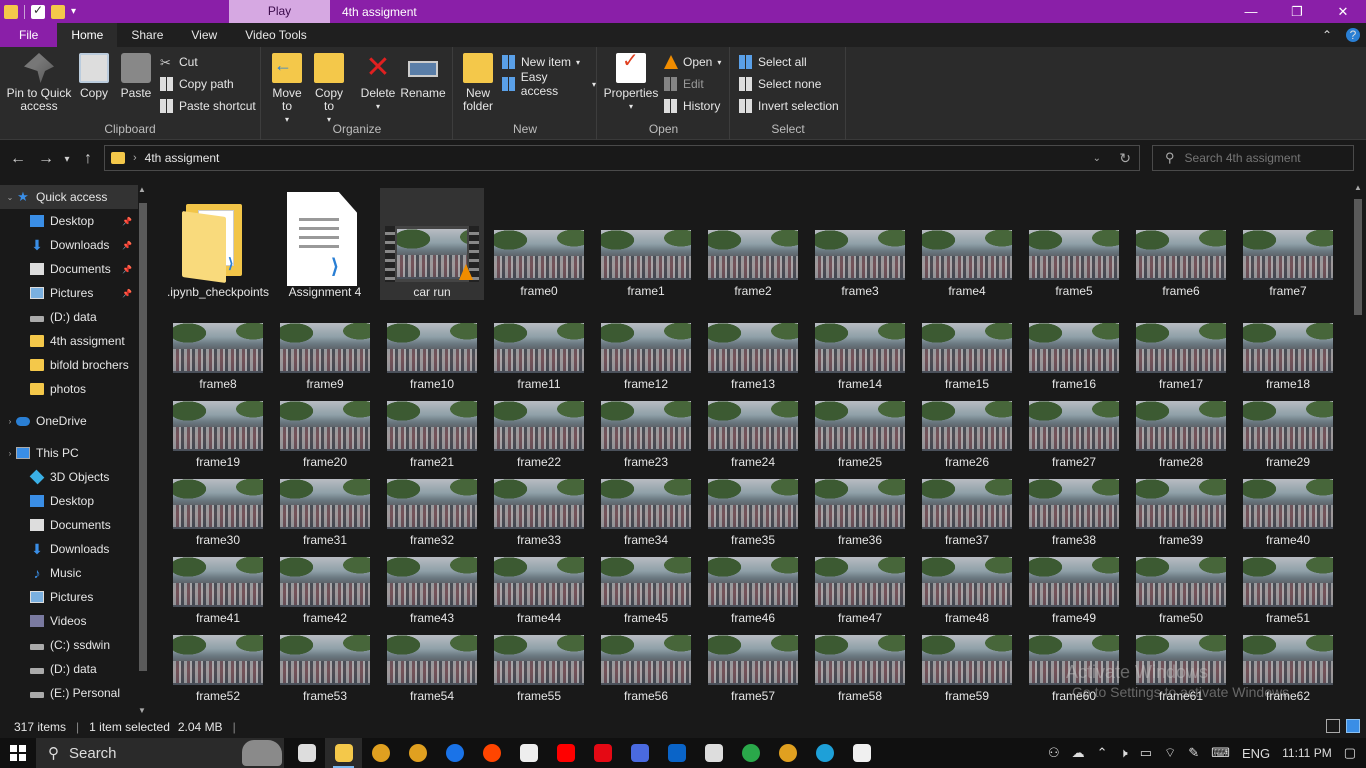  Describe the element at coordinates (10, 453) in the screenshot. I see `expand-chevron-icon: ›` at that location.